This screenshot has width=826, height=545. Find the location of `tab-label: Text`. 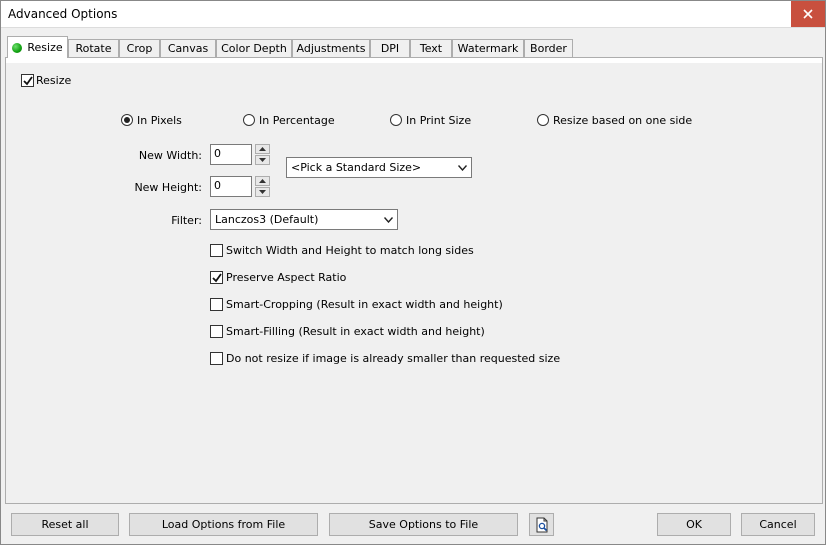

tab-label: Text is located at coordinates (431, 48).